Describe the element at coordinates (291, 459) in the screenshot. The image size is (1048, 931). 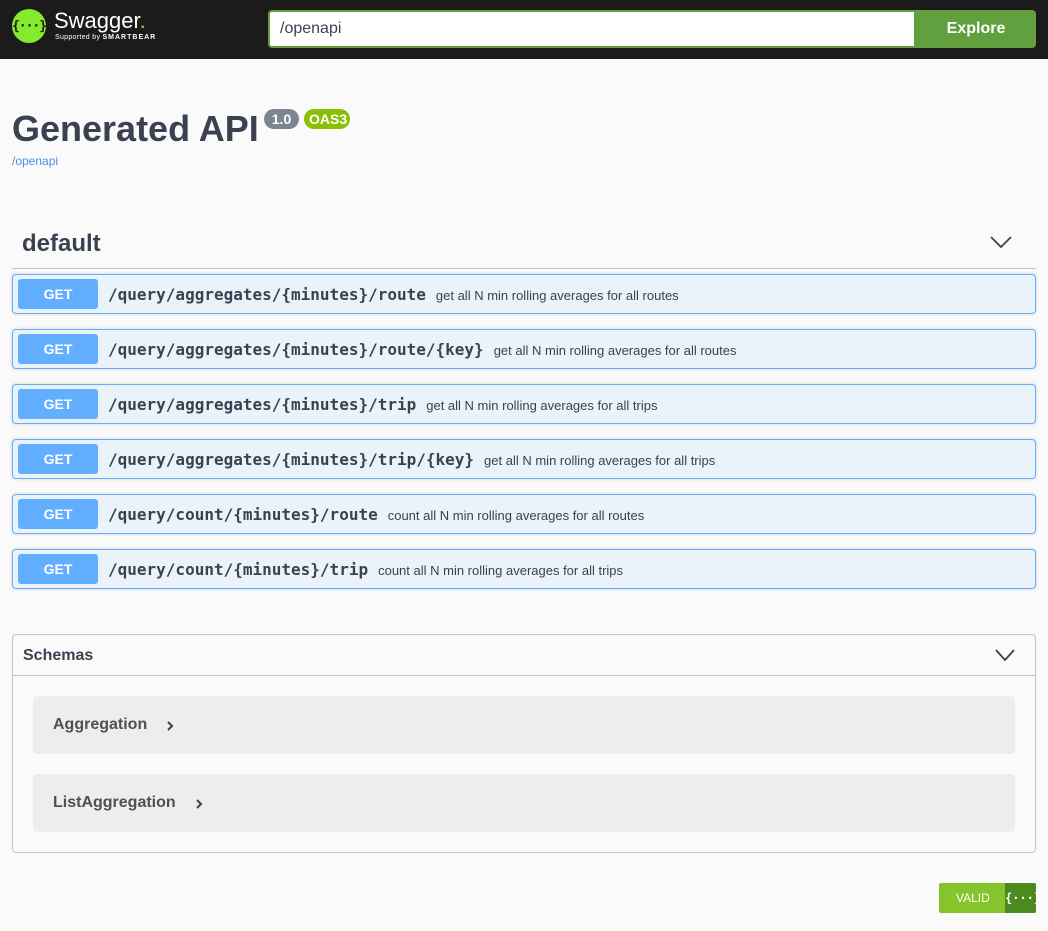
I see `path-text: /query/aggregates/{minutes}/trip/{key}` at that location.